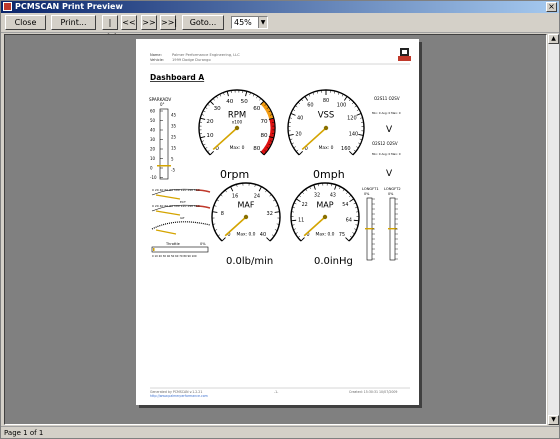 Image resolution: width=560 pixels, height=439 pixels. I want to click on maf-reading: 0.0lb/min, so click(249, 261).